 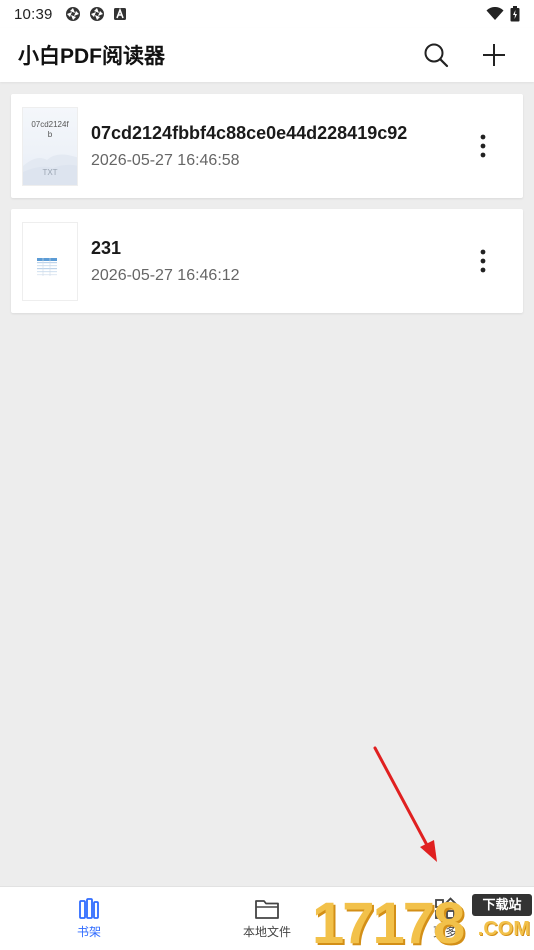 What do you see at coordinates (106, 247) in the screenshot?
I see `file-name: 231` at bounding box center [106, 247].